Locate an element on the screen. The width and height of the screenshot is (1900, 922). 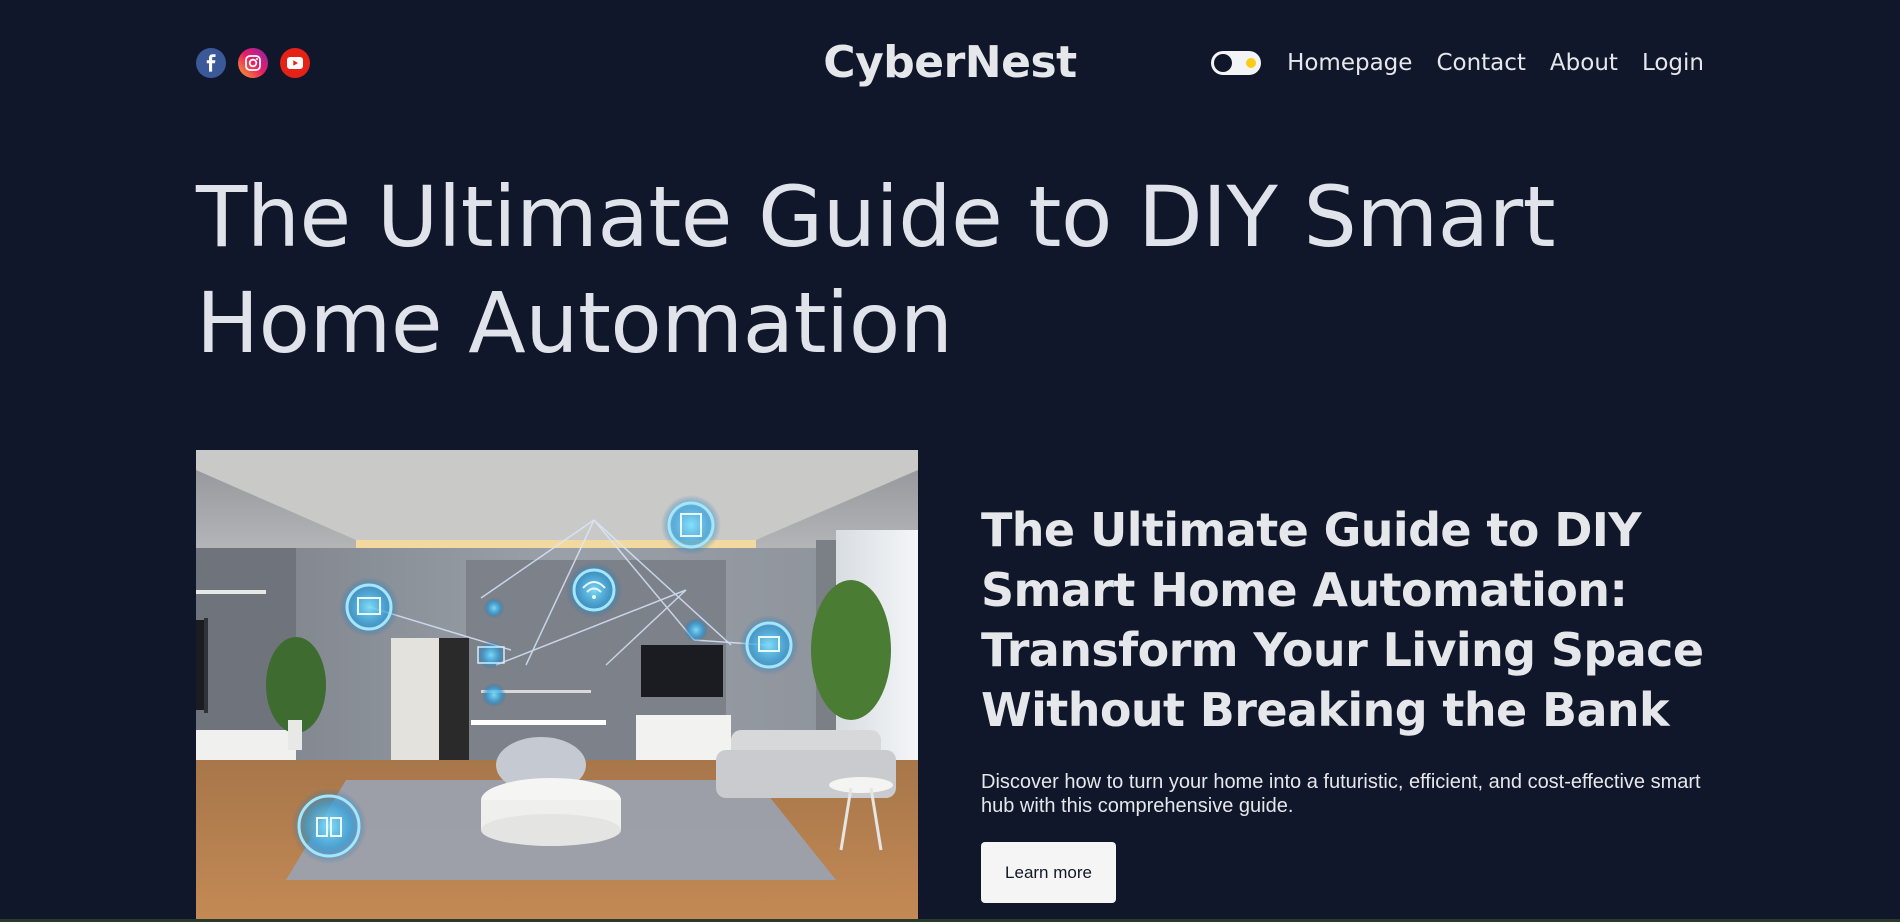
site-header: CyberNest Homepage Contact About Login is located at coordinates (950, 63).